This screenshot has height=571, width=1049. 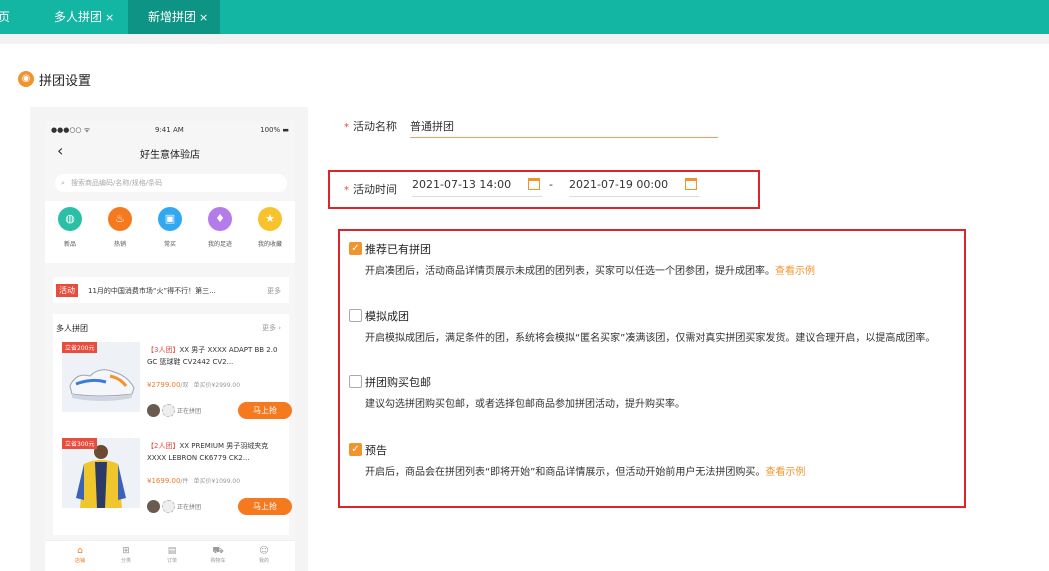 I want to click on order-icon: ▤, so click(x=172, y=551).